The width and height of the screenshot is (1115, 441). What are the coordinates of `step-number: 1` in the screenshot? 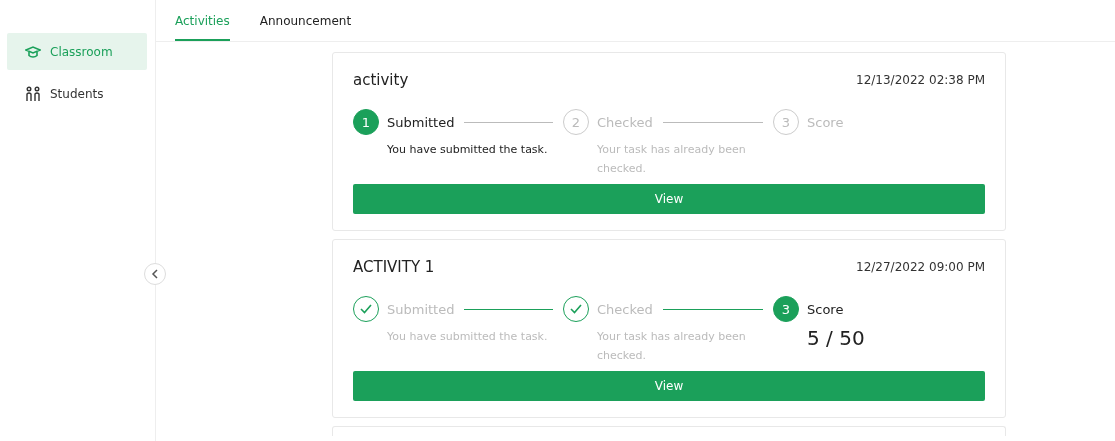 It's located at (366, 122).